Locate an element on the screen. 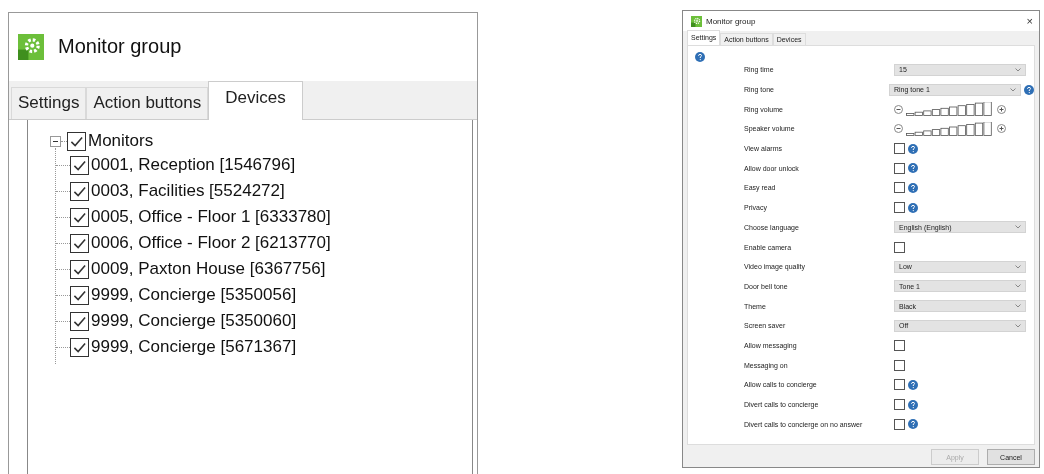  tree-item: 9999, Concierge [5671367] is located at coordinates (194, 347).